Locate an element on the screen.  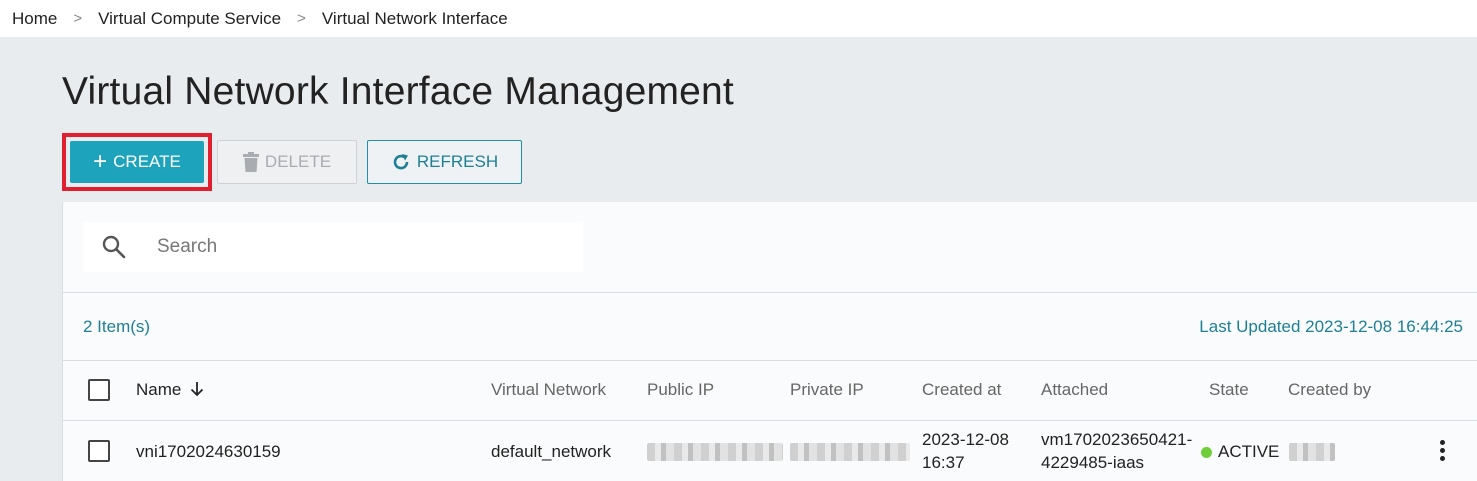
delete-button-label: DELETE is located at coordinates (298, 161).